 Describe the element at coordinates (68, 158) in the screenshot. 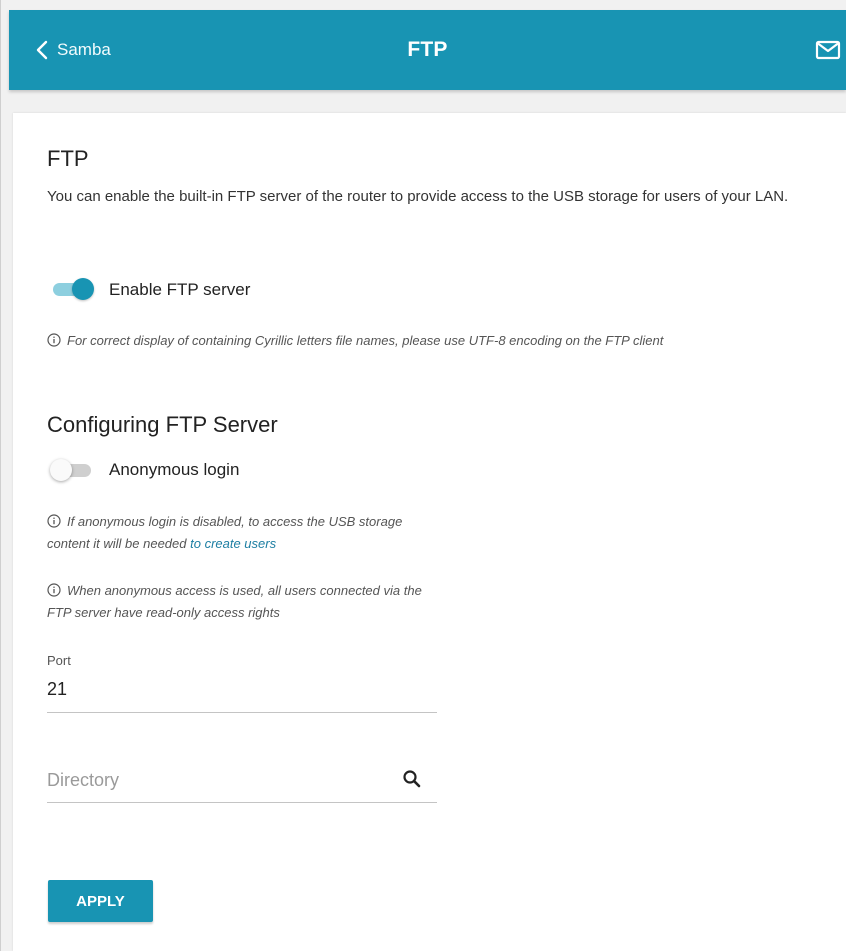

I see `section-title: FTP` at that location.